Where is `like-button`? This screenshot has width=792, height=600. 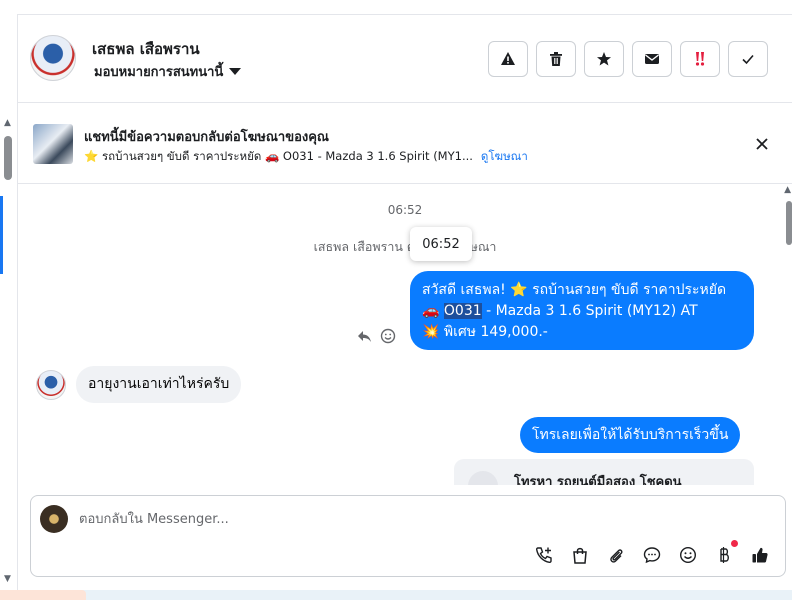
like-button is located at coordinates (760, 555).